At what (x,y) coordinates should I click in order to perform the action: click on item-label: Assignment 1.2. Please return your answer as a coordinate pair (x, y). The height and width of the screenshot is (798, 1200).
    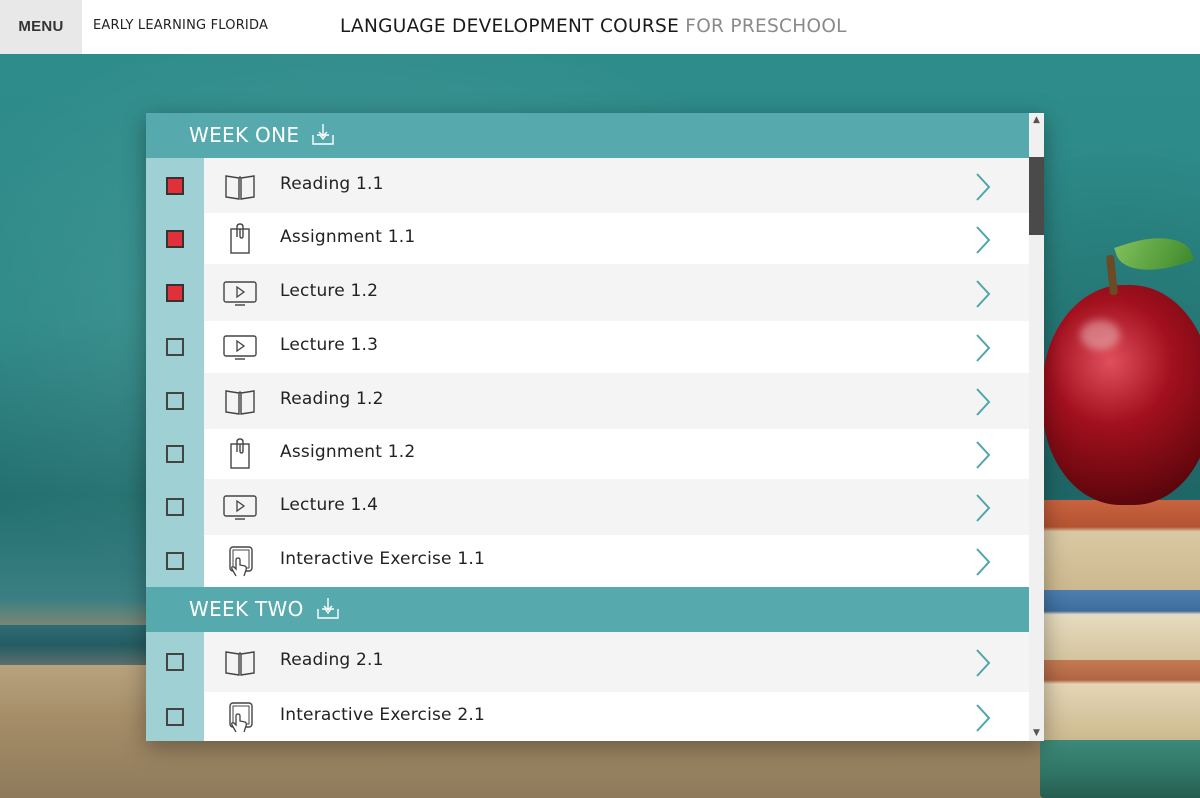
    Looking at the image, I should click on (348, 452).